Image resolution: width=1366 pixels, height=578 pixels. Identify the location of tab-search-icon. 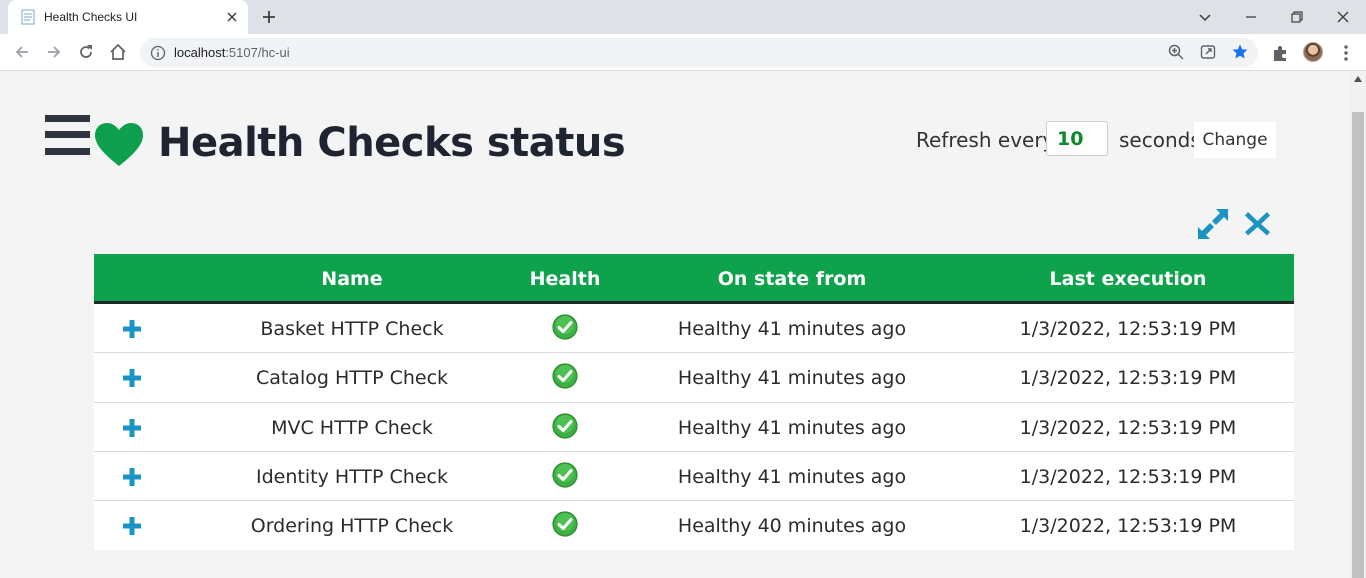
(1205, 17).